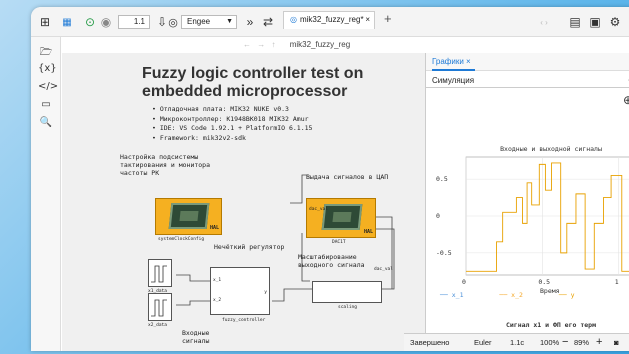  Describe the element at coordinates (566, 295) in the screenshot. I see `legend-y: ── y` at that location.